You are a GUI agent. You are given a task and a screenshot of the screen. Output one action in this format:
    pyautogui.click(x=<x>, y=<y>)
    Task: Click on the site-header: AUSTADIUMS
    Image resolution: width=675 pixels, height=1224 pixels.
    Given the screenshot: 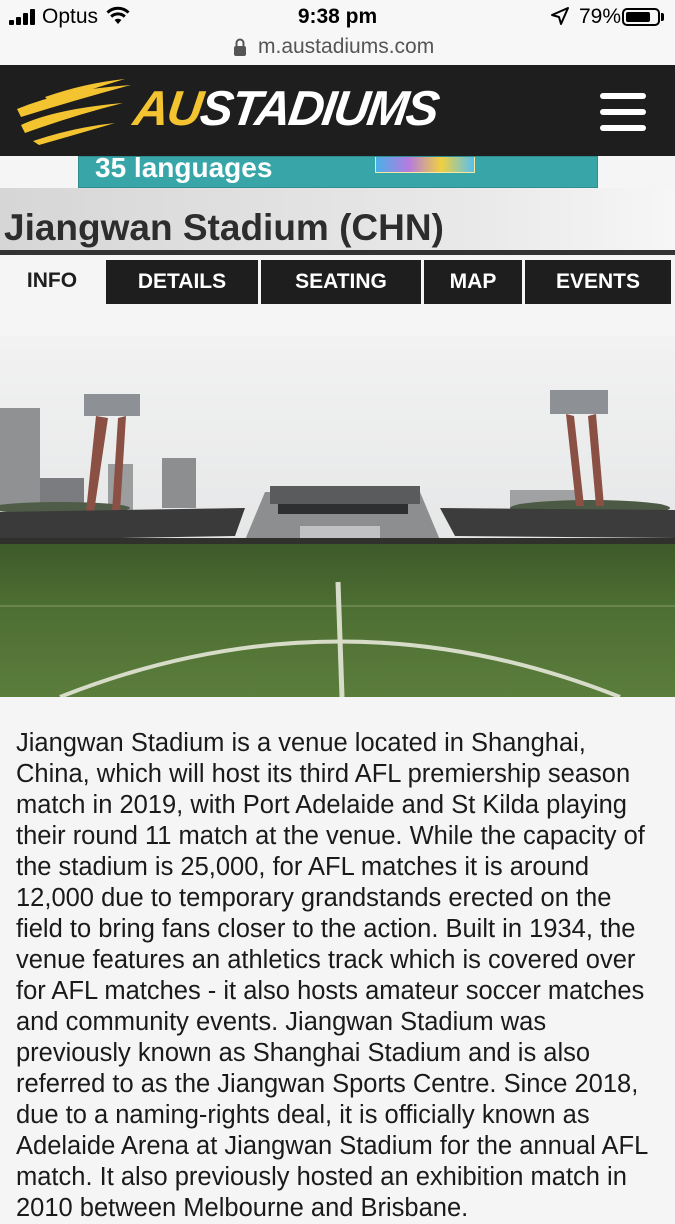 What is the action you would take?
    pyautogui.click(x=337, y=110)
    